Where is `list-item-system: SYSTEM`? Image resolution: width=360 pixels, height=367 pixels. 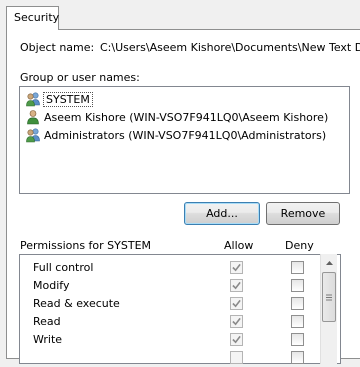 list-item-system: SYSTEM is located at coordinates (59, 99).